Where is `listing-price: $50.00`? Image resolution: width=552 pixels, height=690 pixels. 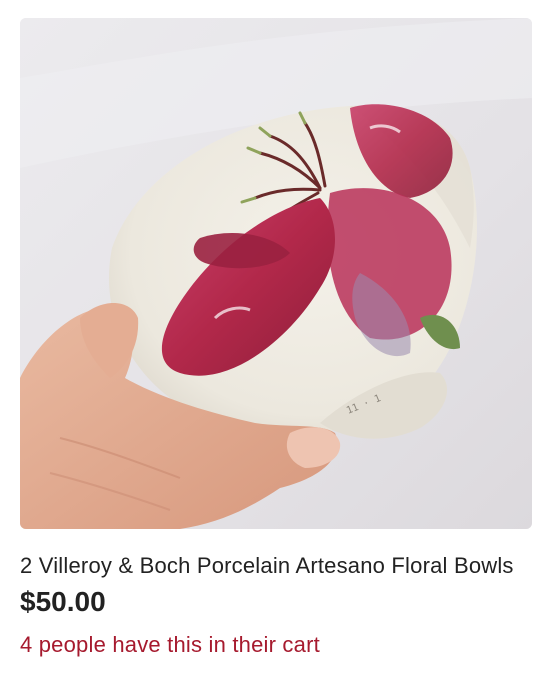
listing-price: $50.00 is located at coordinates (63, 601).